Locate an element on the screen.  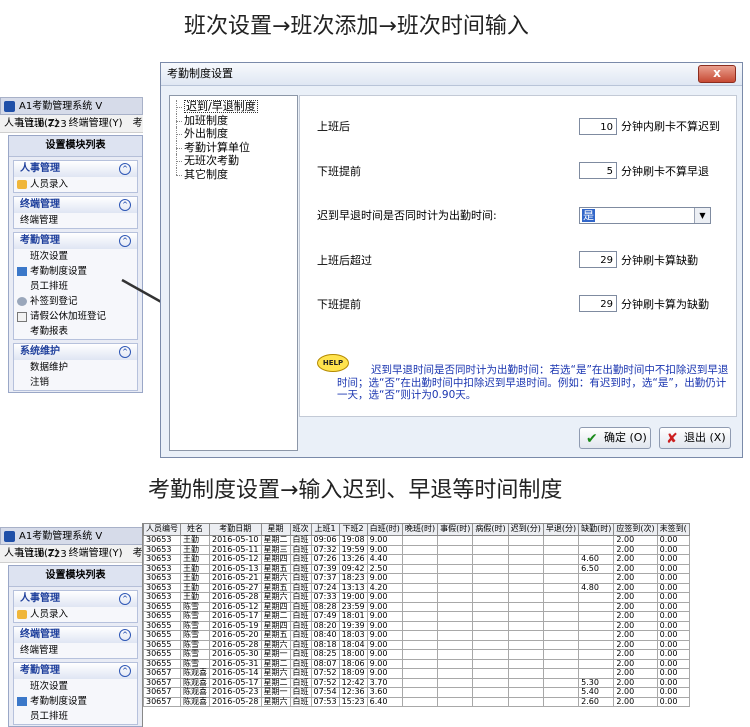
column-header: 早退(分) is located at coordinates (561, 529).